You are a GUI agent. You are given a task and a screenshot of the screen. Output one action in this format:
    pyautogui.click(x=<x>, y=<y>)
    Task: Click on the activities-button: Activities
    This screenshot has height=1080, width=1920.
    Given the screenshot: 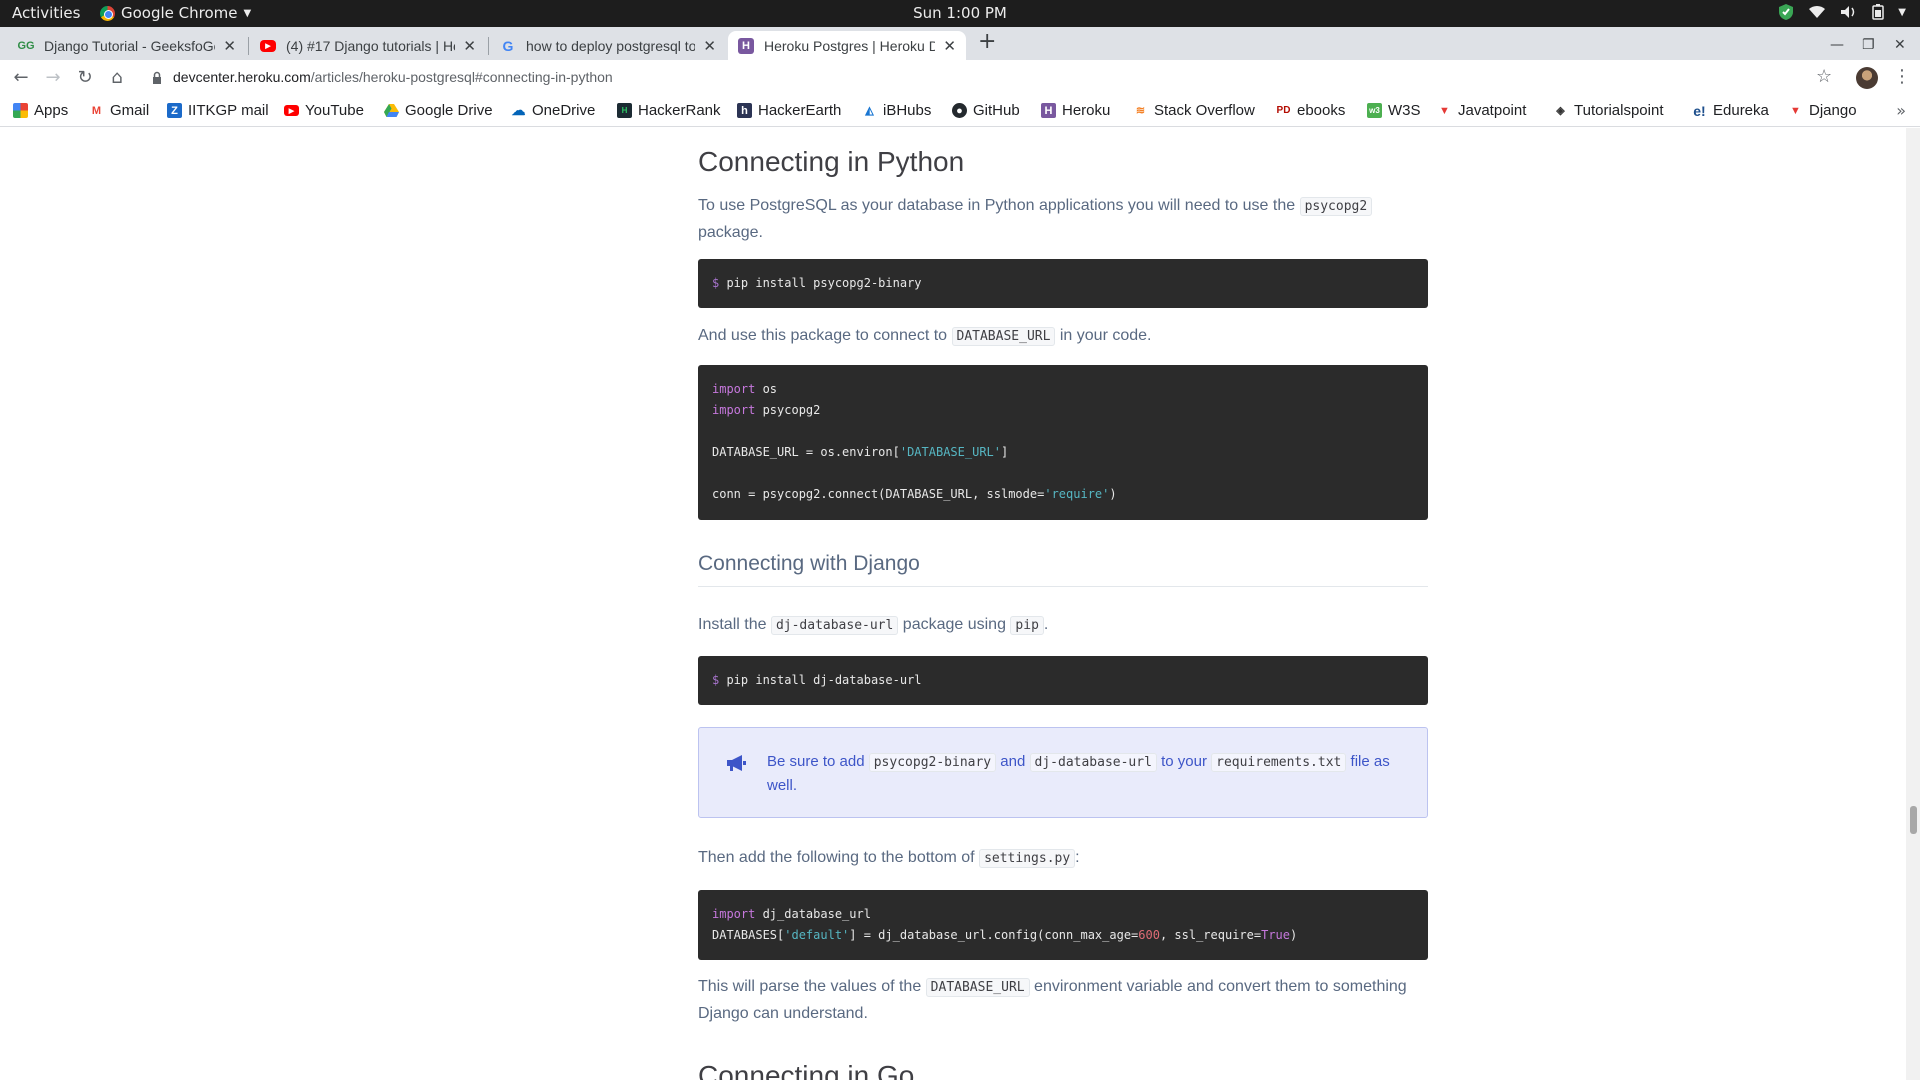 What is the action you would take?
    pyautogui.click(x=46, y=13)
    